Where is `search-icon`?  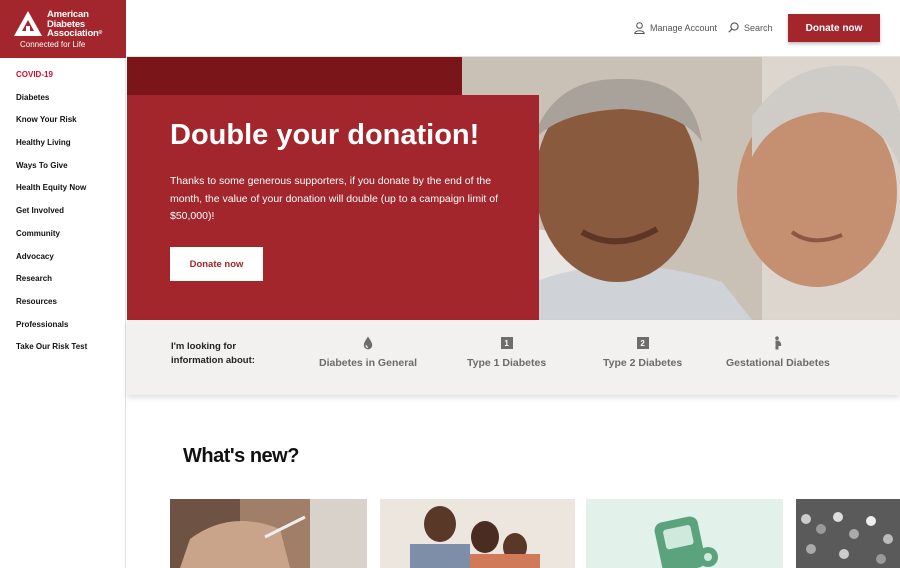
search-icon is located at coordinates (733, 27).